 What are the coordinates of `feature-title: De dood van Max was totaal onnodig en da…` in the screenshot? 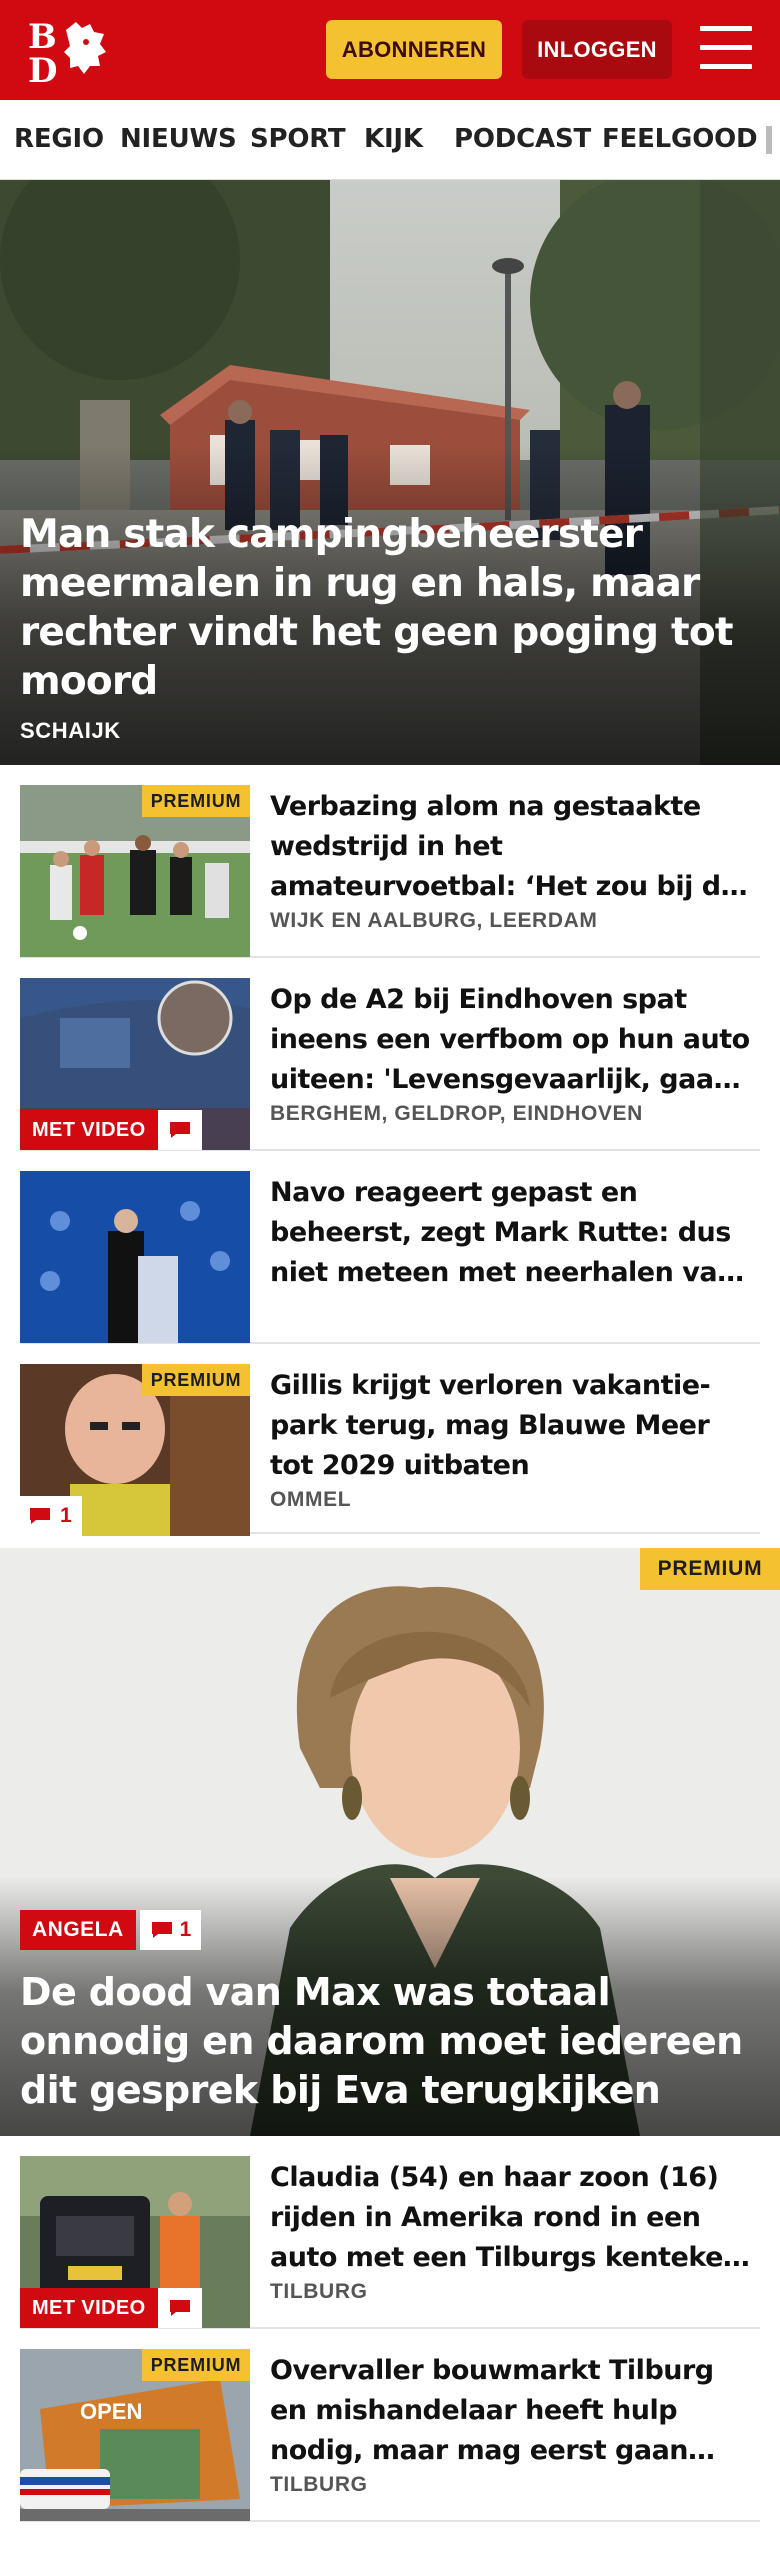 It's located at (392, 2041).